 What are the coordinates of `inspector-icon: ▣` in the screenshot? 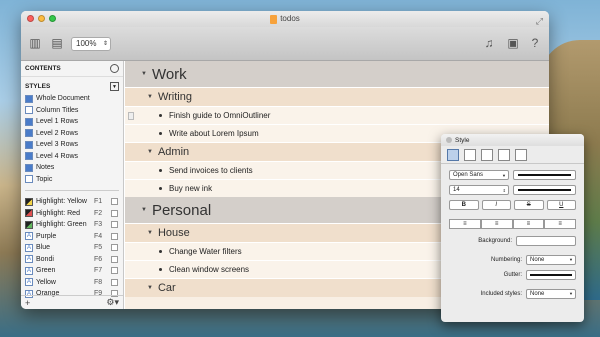 It's located at (513, 43).